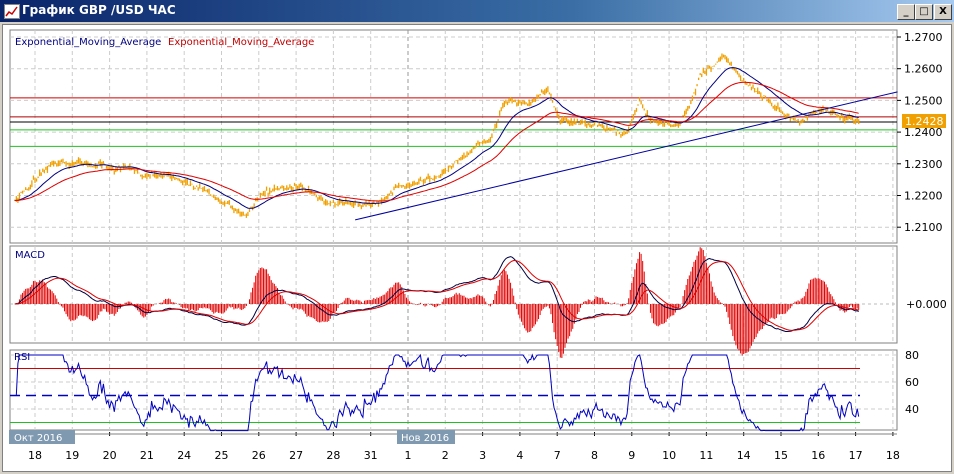 The image size is (954, 474). I want to click on rsi-tick-label: 60, so click(912, 382).